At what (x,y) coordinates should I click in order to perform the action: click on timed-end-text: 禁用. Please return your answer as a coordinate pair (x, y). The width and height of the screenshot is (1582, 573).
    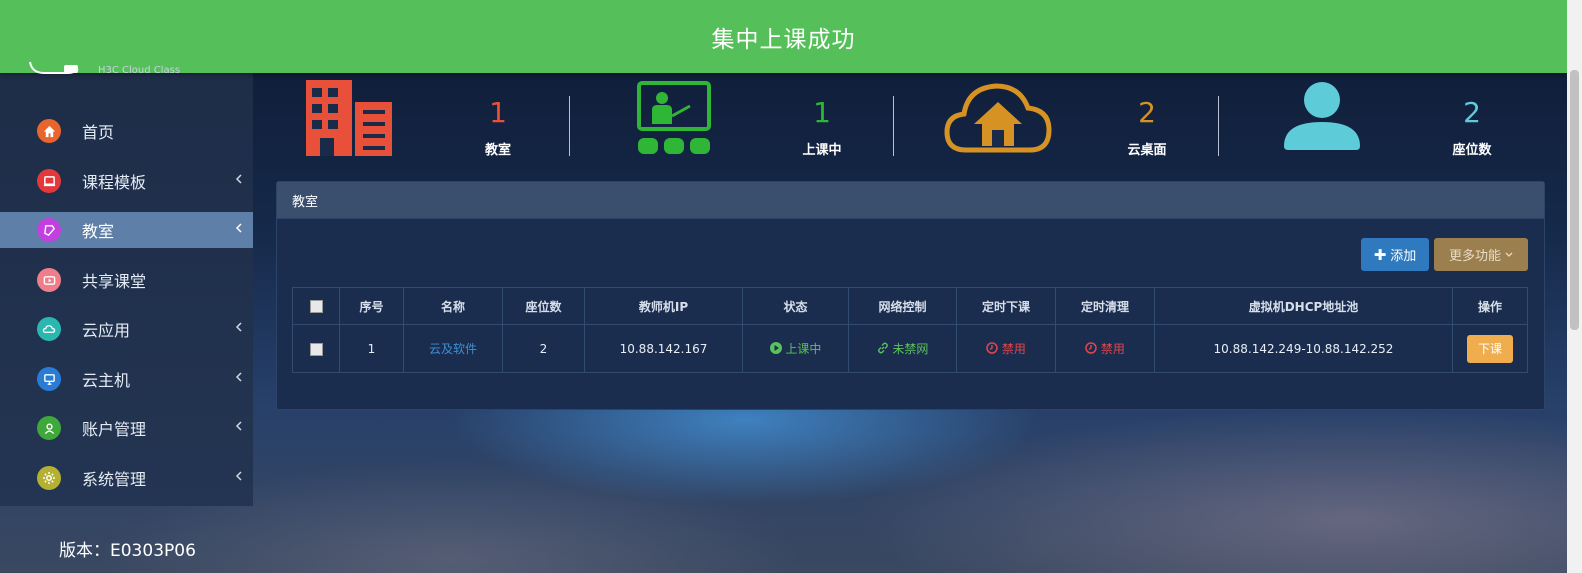
    Looking at the image, I should click on (1013, 349).